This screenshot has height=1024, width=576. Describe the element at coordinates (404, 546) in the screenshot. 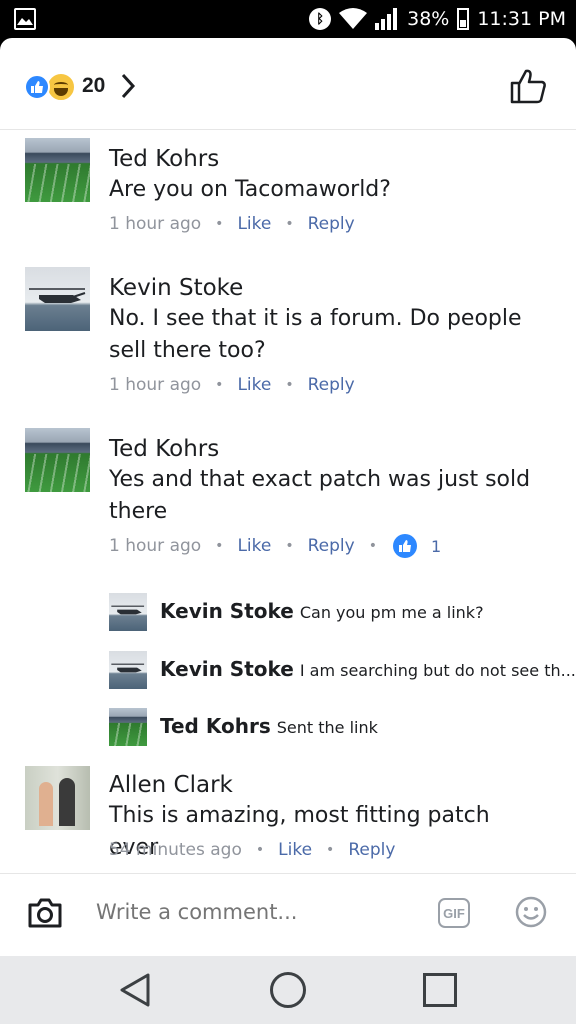

I see `like-badge-icon` at that location.